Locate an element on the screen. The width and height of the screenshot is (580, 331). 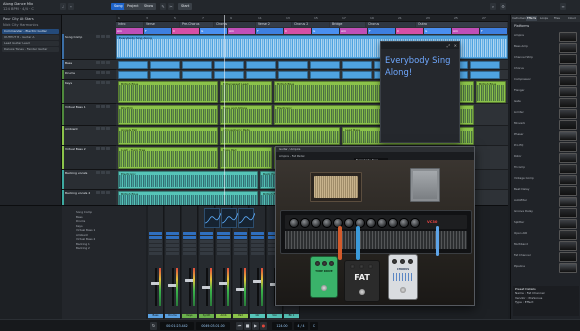
mixer-list-row: Bass is located at coordinates (79, 217).